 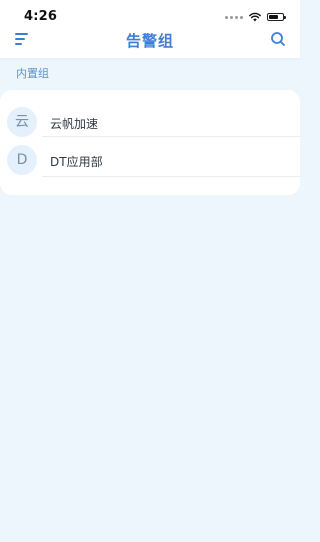 What do you see at coordinates (234, 17) in the screenshot?
I see `signal-icon` at bounding box center [234, 17].